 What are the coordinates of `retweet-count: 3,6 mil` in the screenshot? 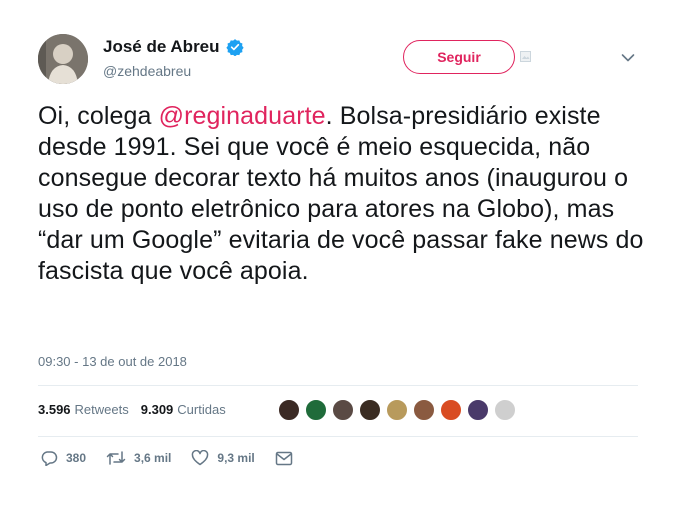 It's located at (153, 458).